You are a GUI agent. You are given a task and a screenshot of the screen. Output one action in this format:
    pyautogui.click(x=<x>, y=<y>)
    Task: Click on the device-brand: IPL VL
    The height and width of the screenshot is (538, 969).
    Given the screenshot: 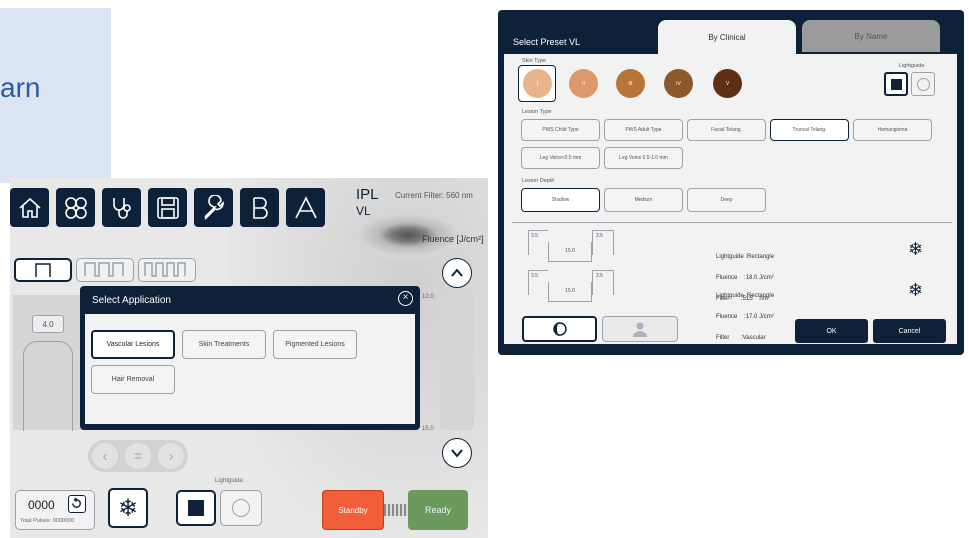 What is the action you would take?
    pyautogui.click(x=367, y=203)
    